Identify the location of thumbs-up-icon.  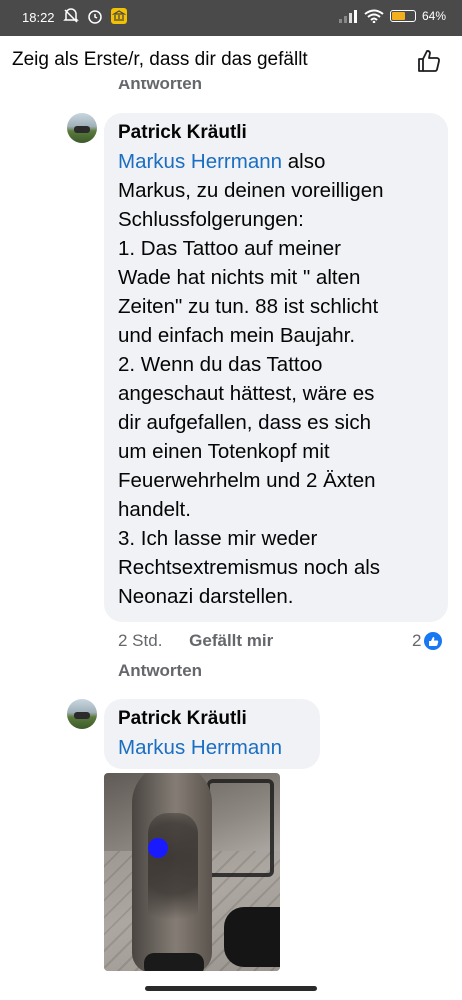
(429, 61).